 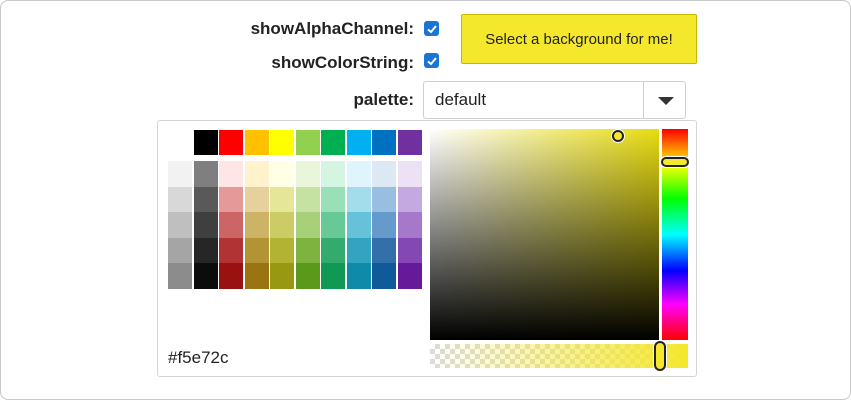 I want to click on palette-selected-value: default, so click(x=461, y=99).